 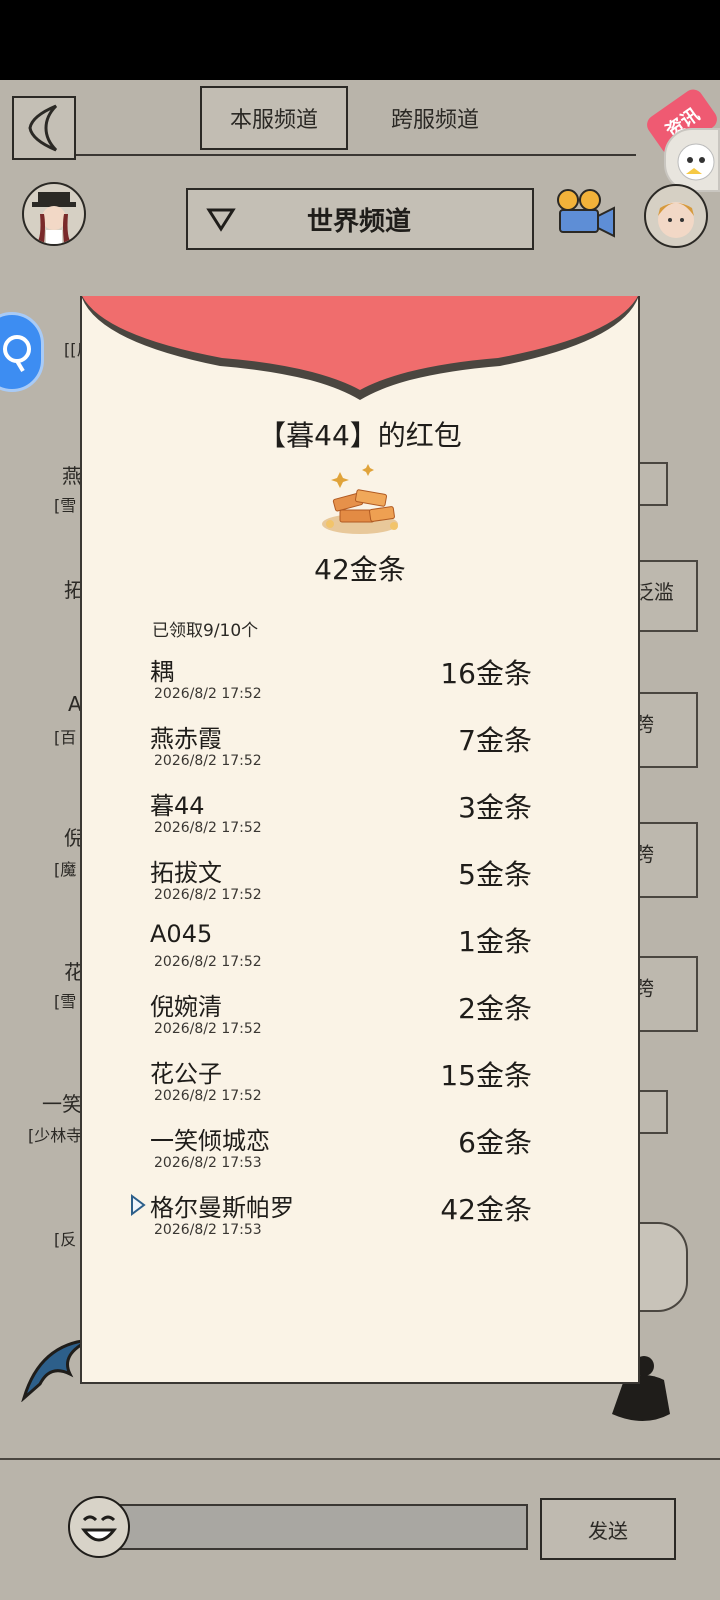 I want to click on bg-chat-fragment: [少林寺, so click(x=55, y=1135).